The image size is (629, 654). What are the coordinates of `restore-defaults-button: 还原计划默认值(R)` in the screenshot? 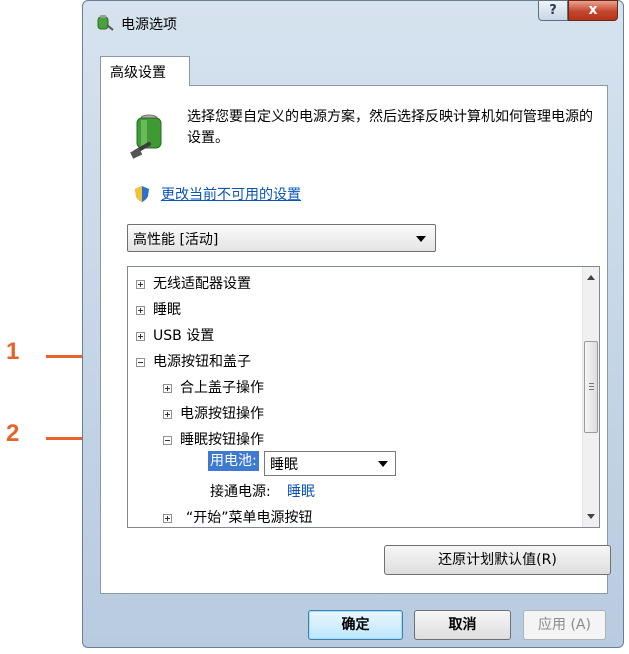 It's located at (497, 560).